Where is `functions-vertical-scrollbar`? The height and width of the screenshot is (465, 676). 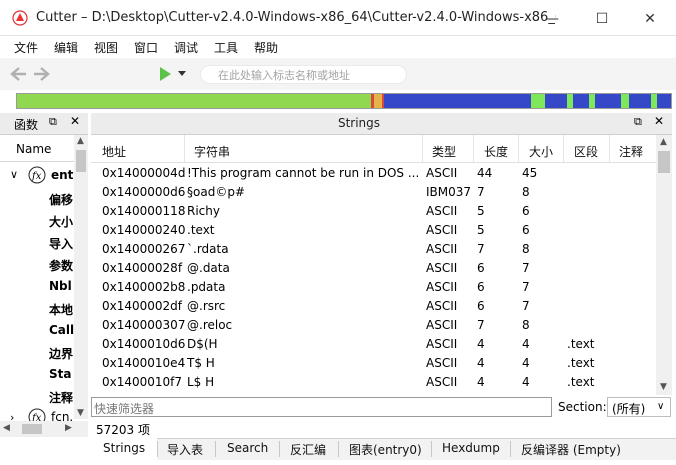 functions-vertical-scrollbar is located at coordinates (81, 277).